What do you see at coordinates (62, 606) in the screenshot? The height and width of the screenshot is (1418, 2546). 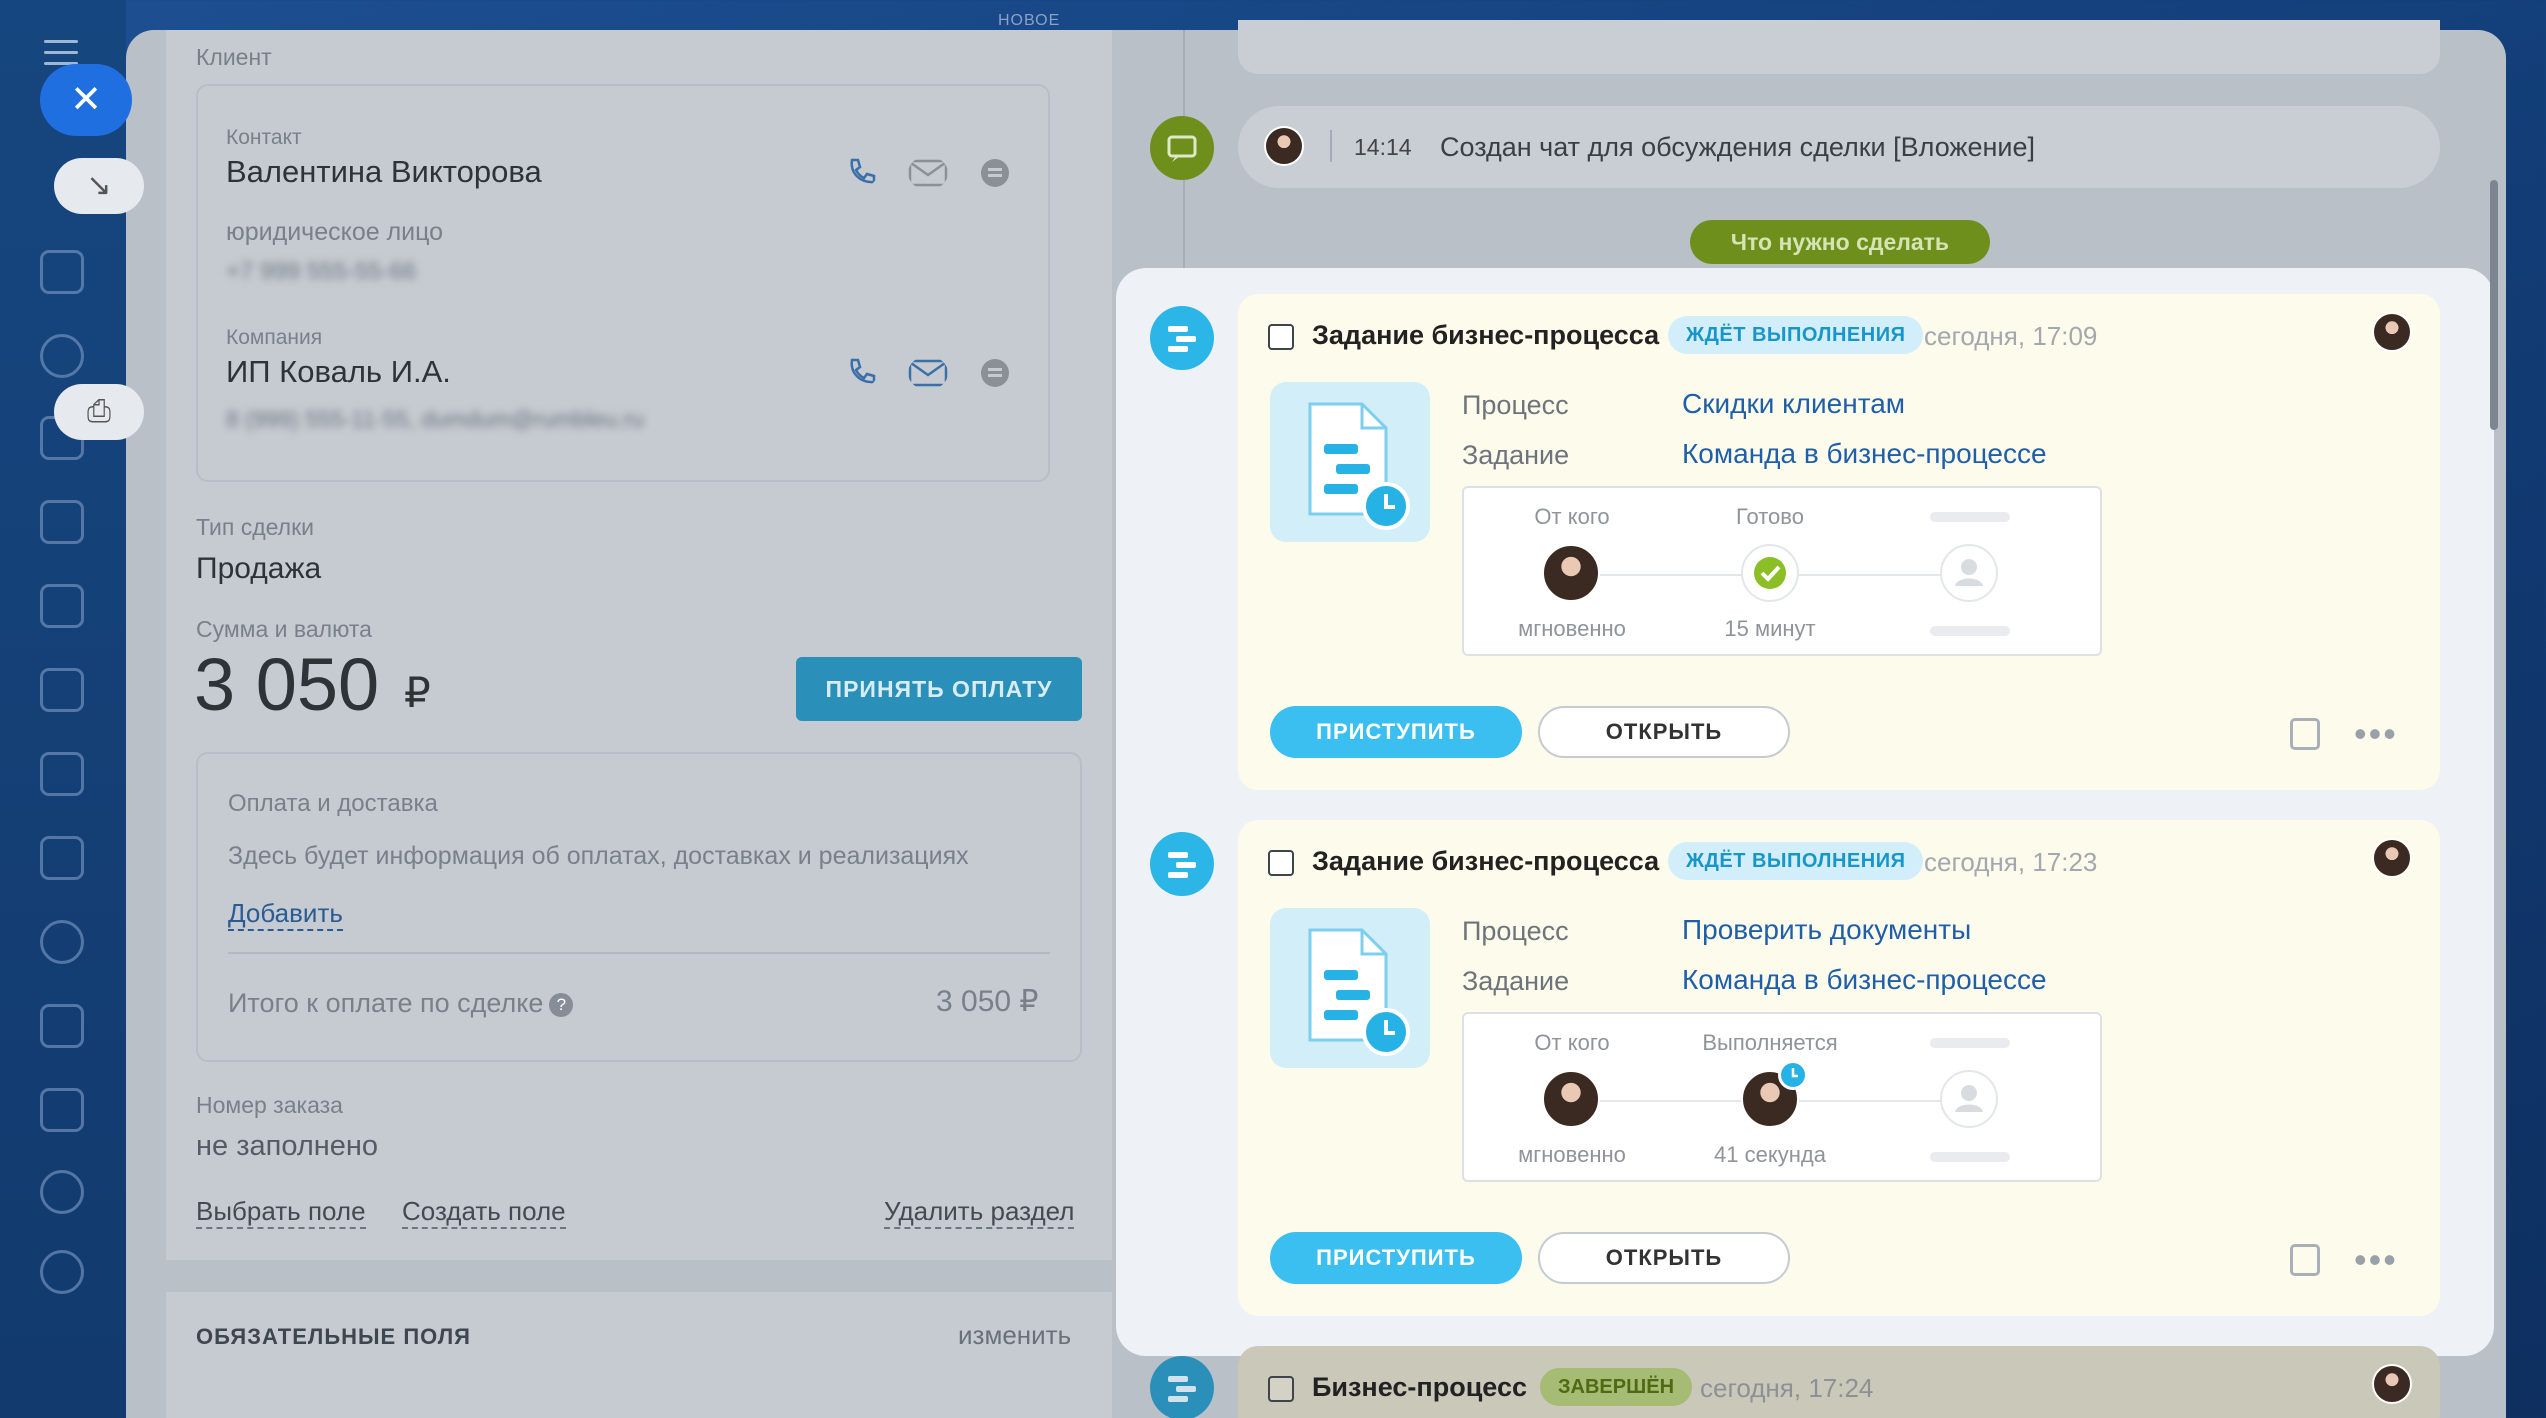 I see `calendar-icon` at bounding box center [62, 606].